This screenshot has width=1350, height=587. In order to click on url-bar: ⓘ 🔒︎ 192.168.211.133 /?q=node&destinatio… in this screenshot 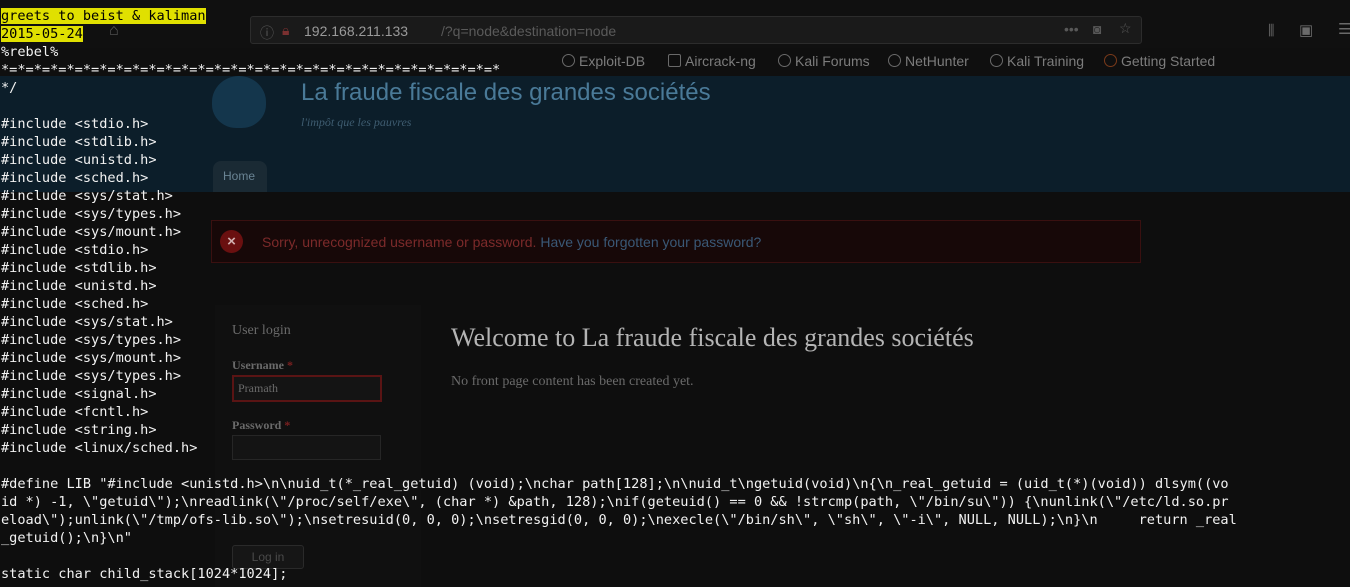, I will do `click(696, 30)`.